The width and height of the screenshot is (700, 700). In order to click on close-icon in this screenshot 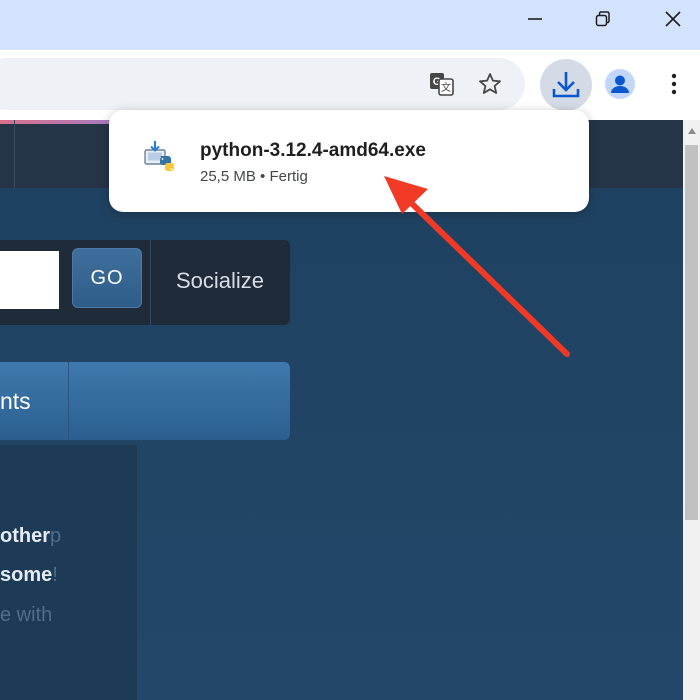, I will do `click(673, 19)`.